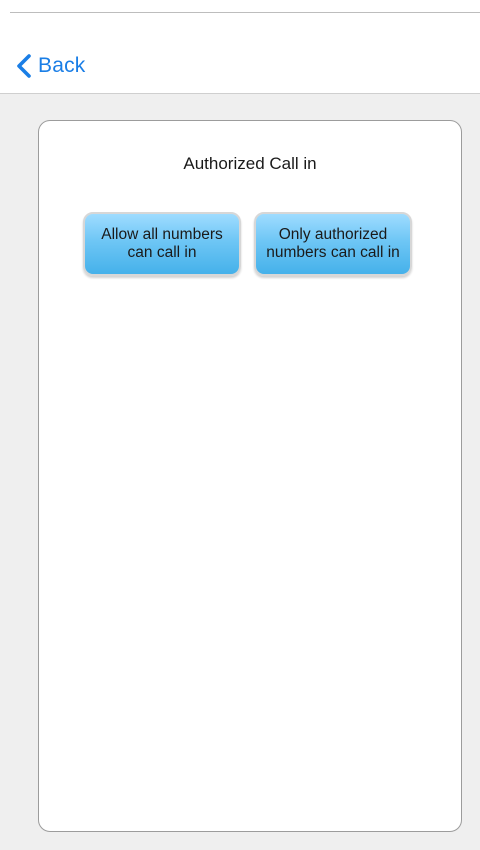  What do you see at coordinates (245, 6) in the screenshot?
I see `status-bar` at bounding box center [245, 6].